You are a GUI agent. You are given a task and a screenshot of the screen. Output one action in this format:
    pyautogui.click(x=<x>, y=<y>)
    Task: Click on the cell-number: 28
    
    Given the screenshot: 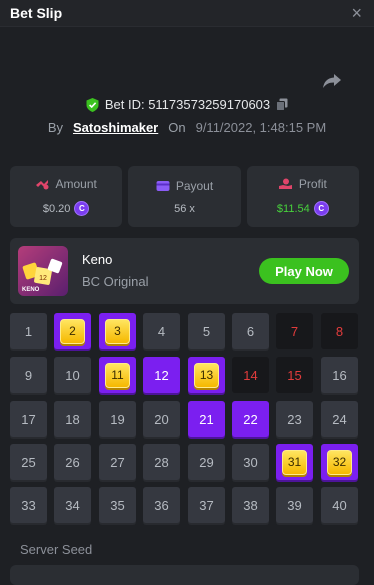 What is the action you would take?
    pyautogui.click(x=161, y=462)
    